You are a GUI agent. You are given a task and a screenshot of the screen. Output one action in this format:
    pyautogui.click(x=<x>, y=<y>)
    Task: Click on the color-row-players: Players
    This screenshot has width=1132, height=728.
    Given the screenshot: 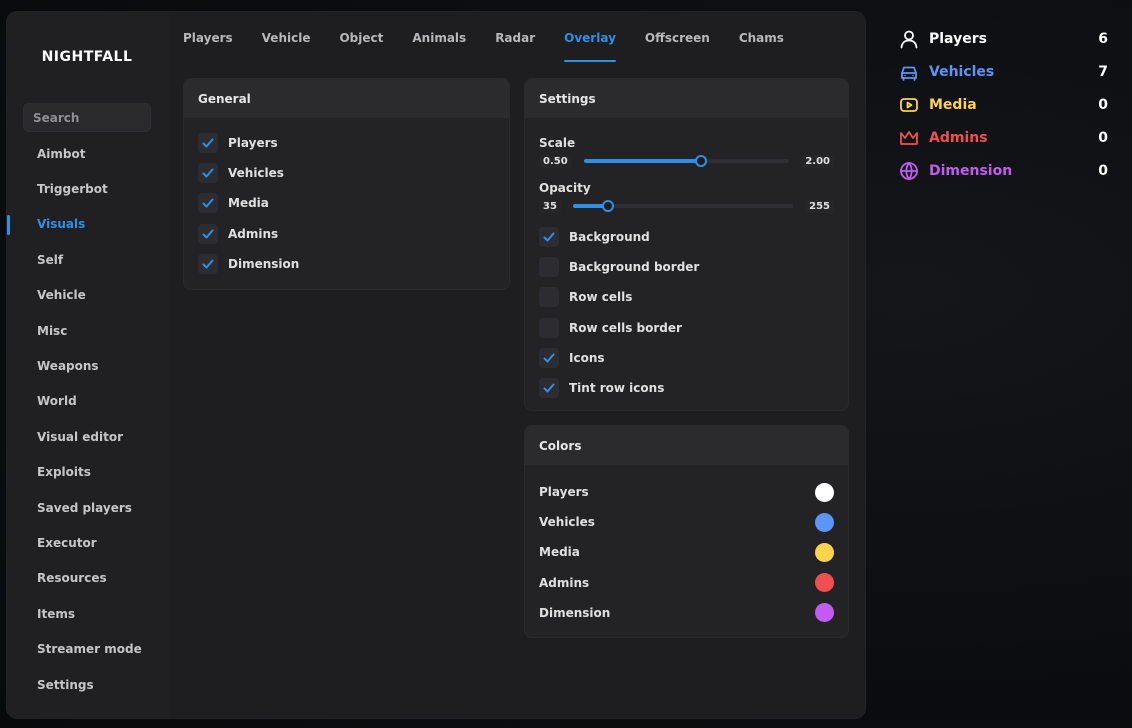 What is the action you would take?
    pyautogui.click(x=686, y=492)
    